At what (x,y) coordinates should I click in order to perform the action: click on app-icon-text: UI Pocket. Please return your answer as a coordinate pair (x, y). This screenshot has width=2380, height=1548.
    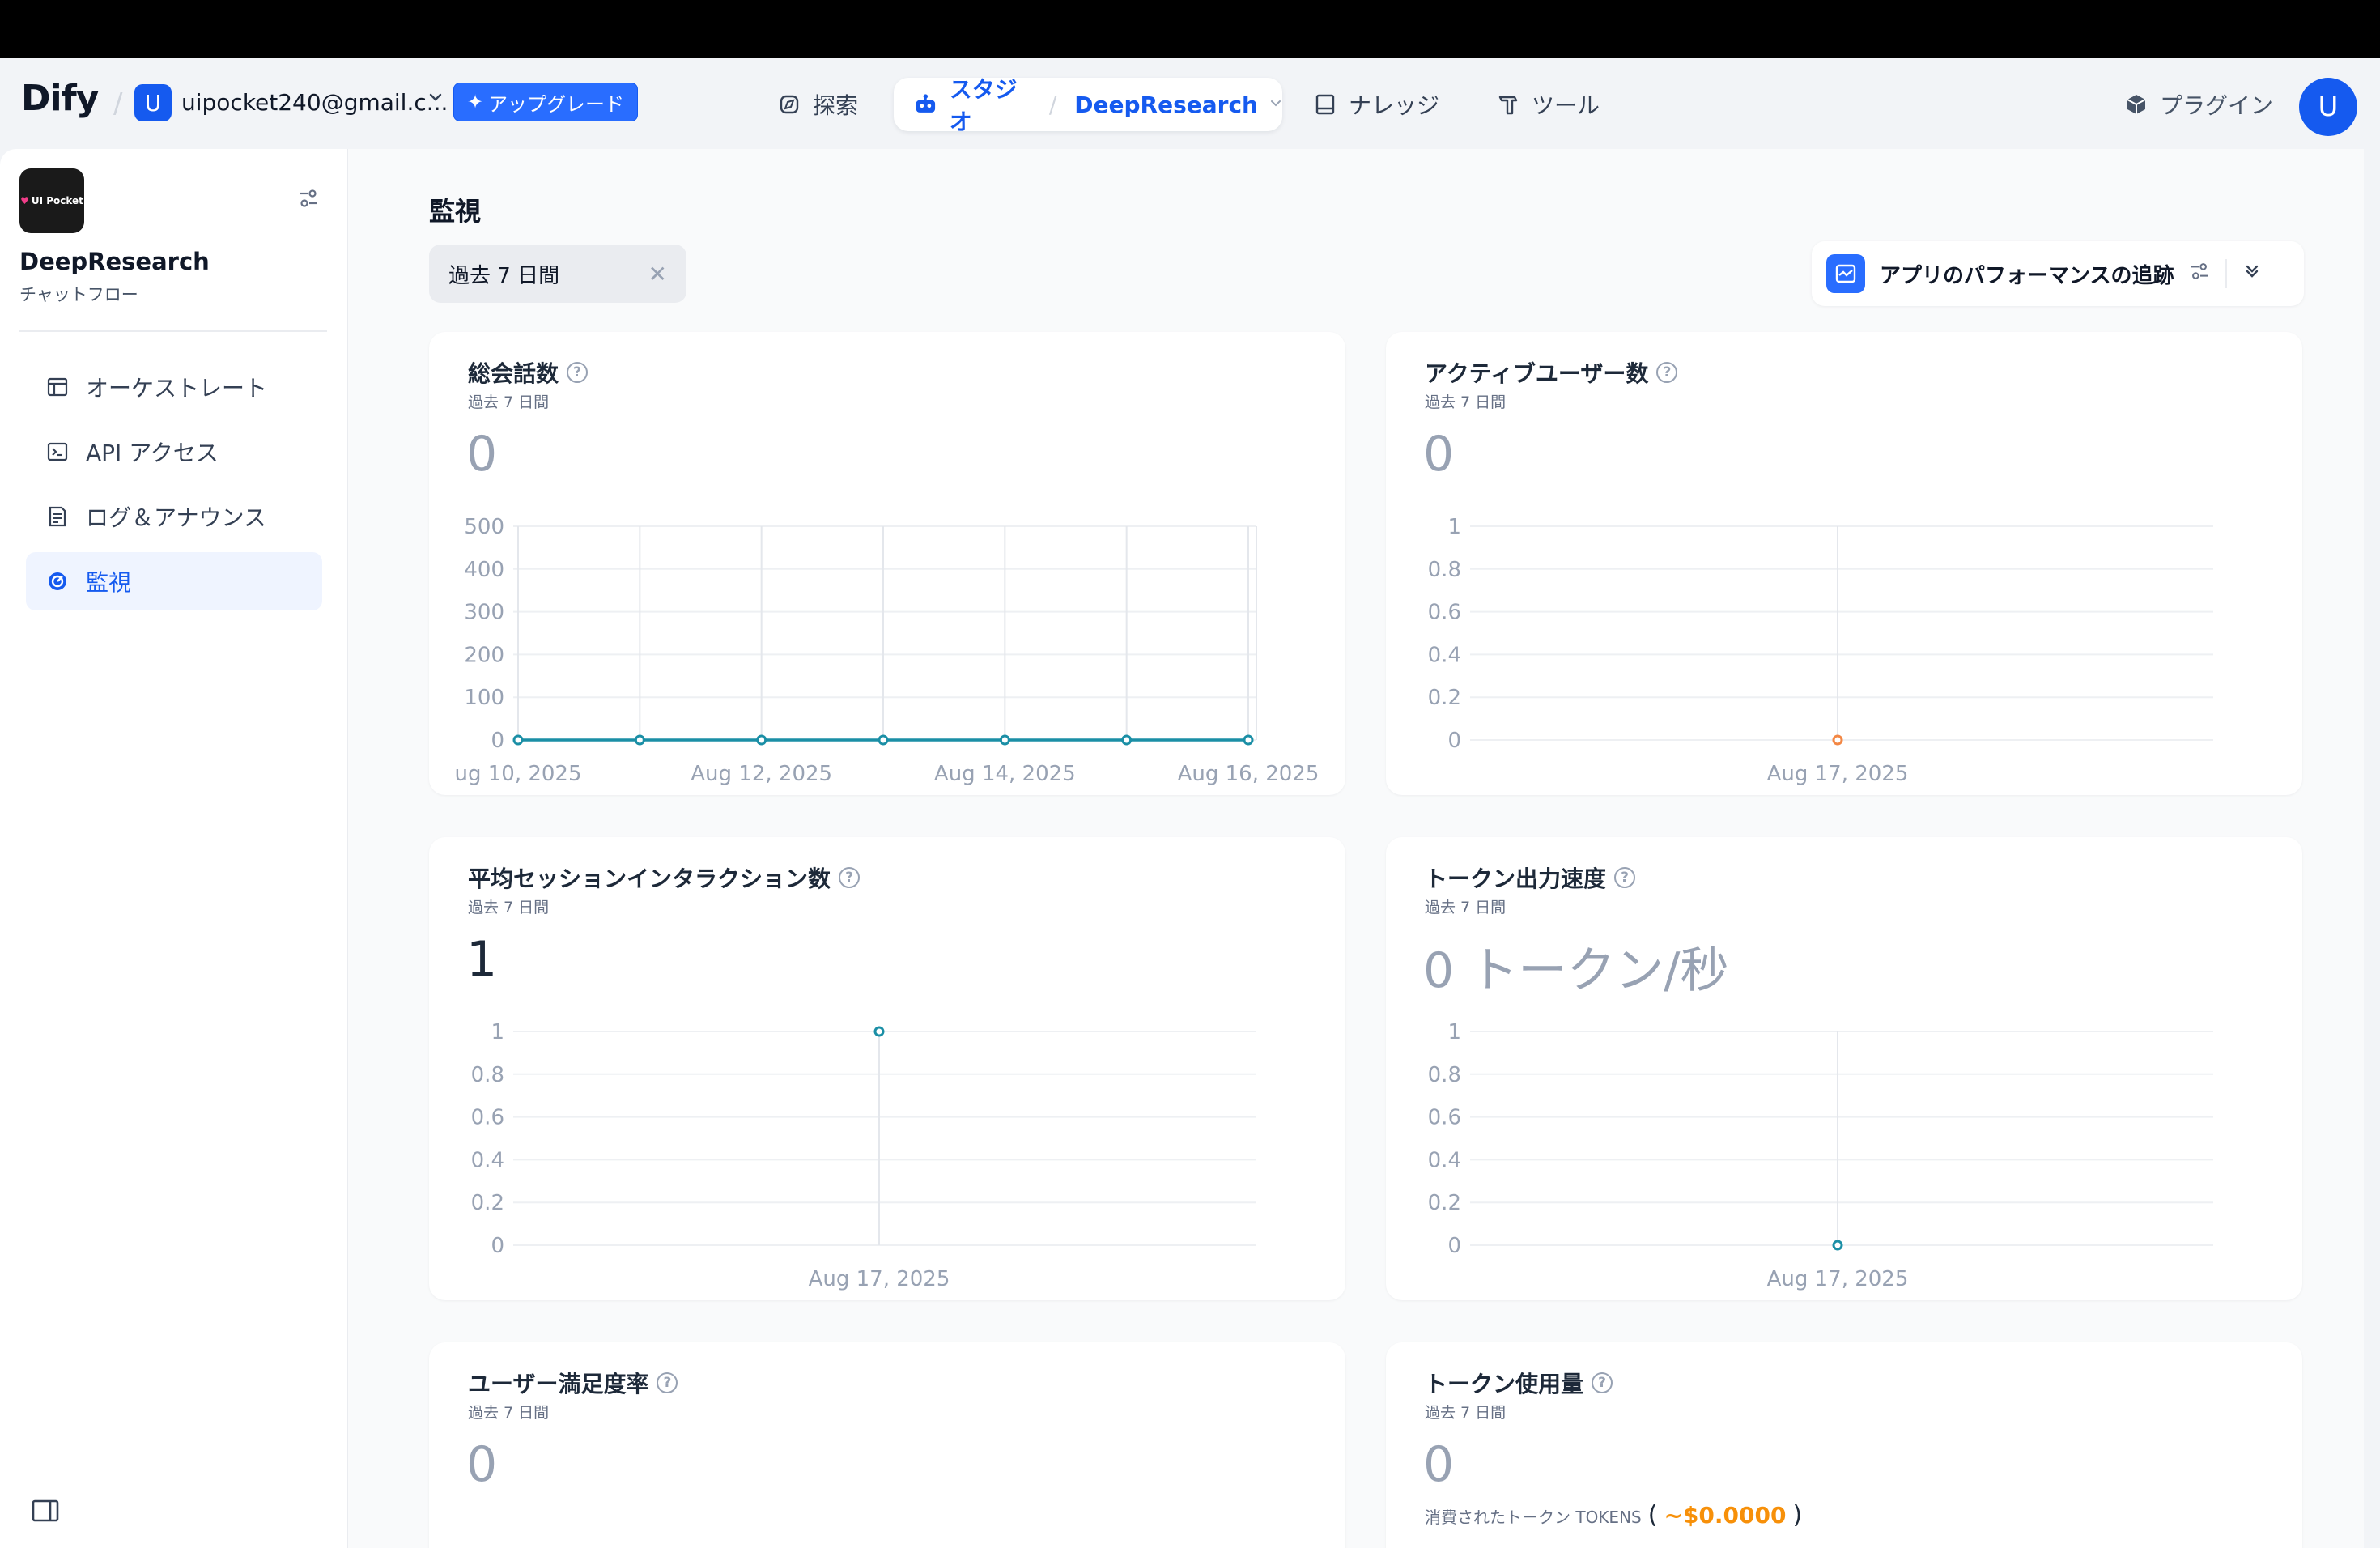
    Looking at the image, I should click on (57, 201).